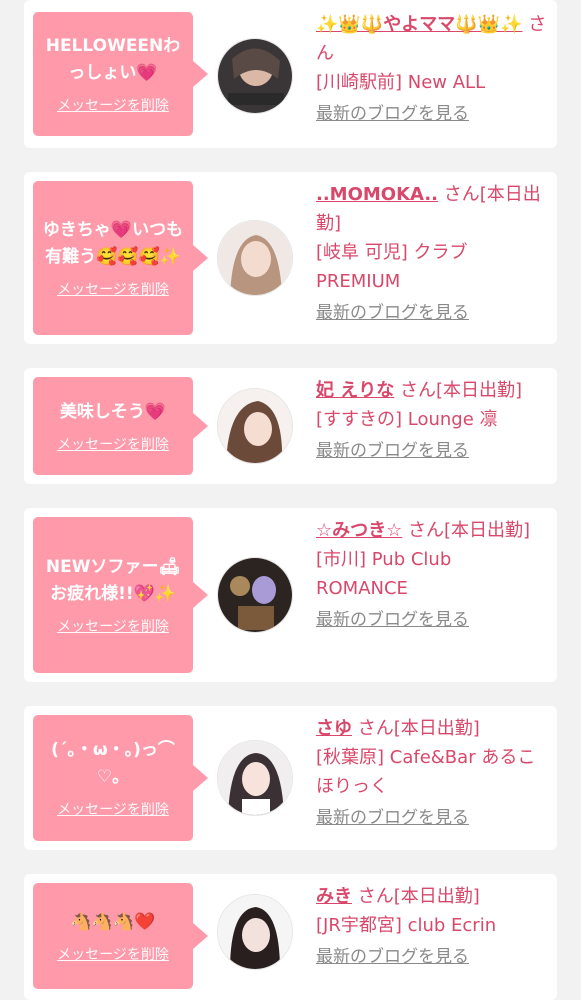  I want to click on message-bubble: (´。・ω・。)っ⌒♡。 メッセージを削除, so click(120, 778).